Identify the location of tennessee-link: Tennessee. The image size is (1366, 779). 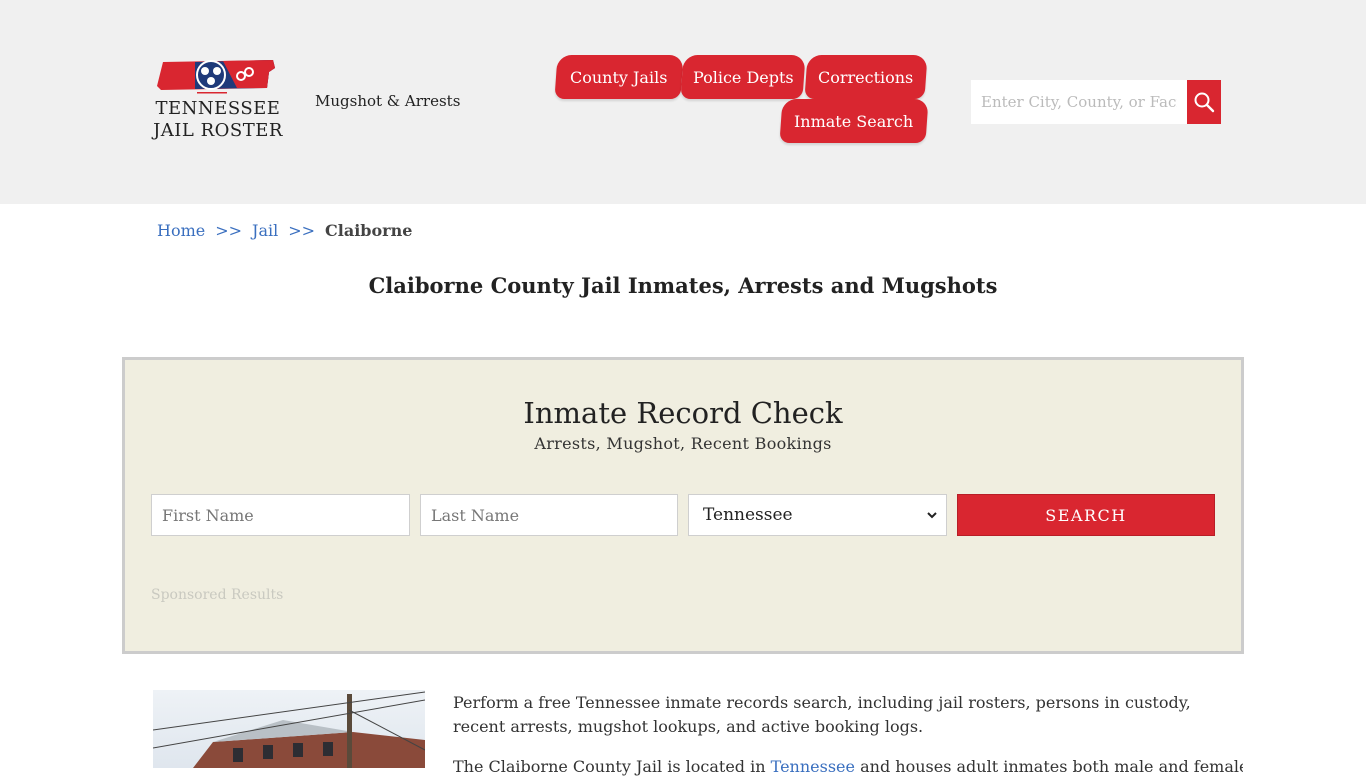
(813, 766).